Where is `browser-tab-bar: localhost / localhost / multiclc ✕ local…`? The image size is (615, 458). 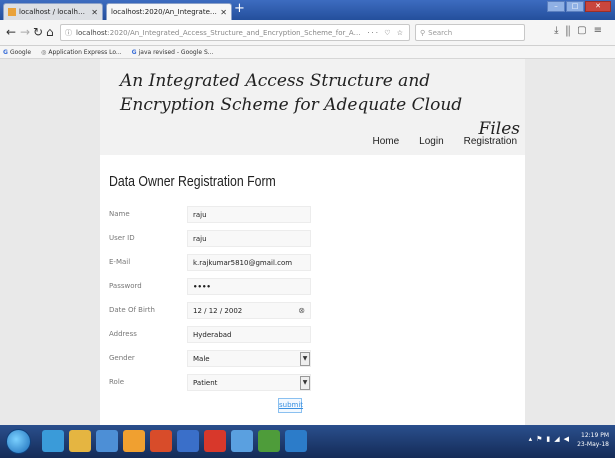
browser-tab-bar: localhost / localhost / multiclc ✕ local… is located at coordinates (307, 10).